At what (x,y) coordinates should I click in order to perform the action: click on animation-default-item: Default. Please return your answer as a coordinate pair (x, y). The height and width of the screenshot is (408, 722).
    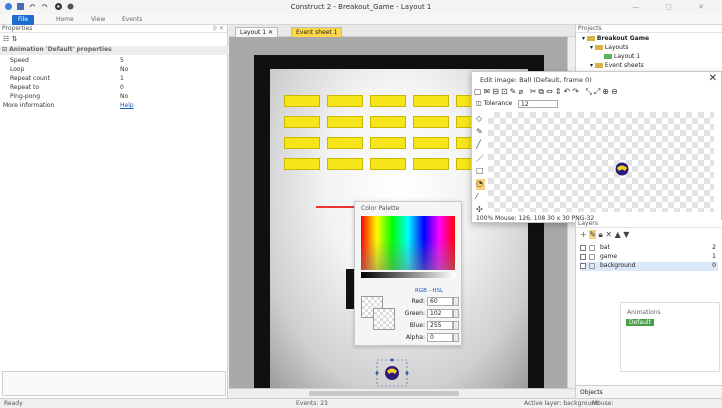
    Looking at the image, I should click on (640, 322).